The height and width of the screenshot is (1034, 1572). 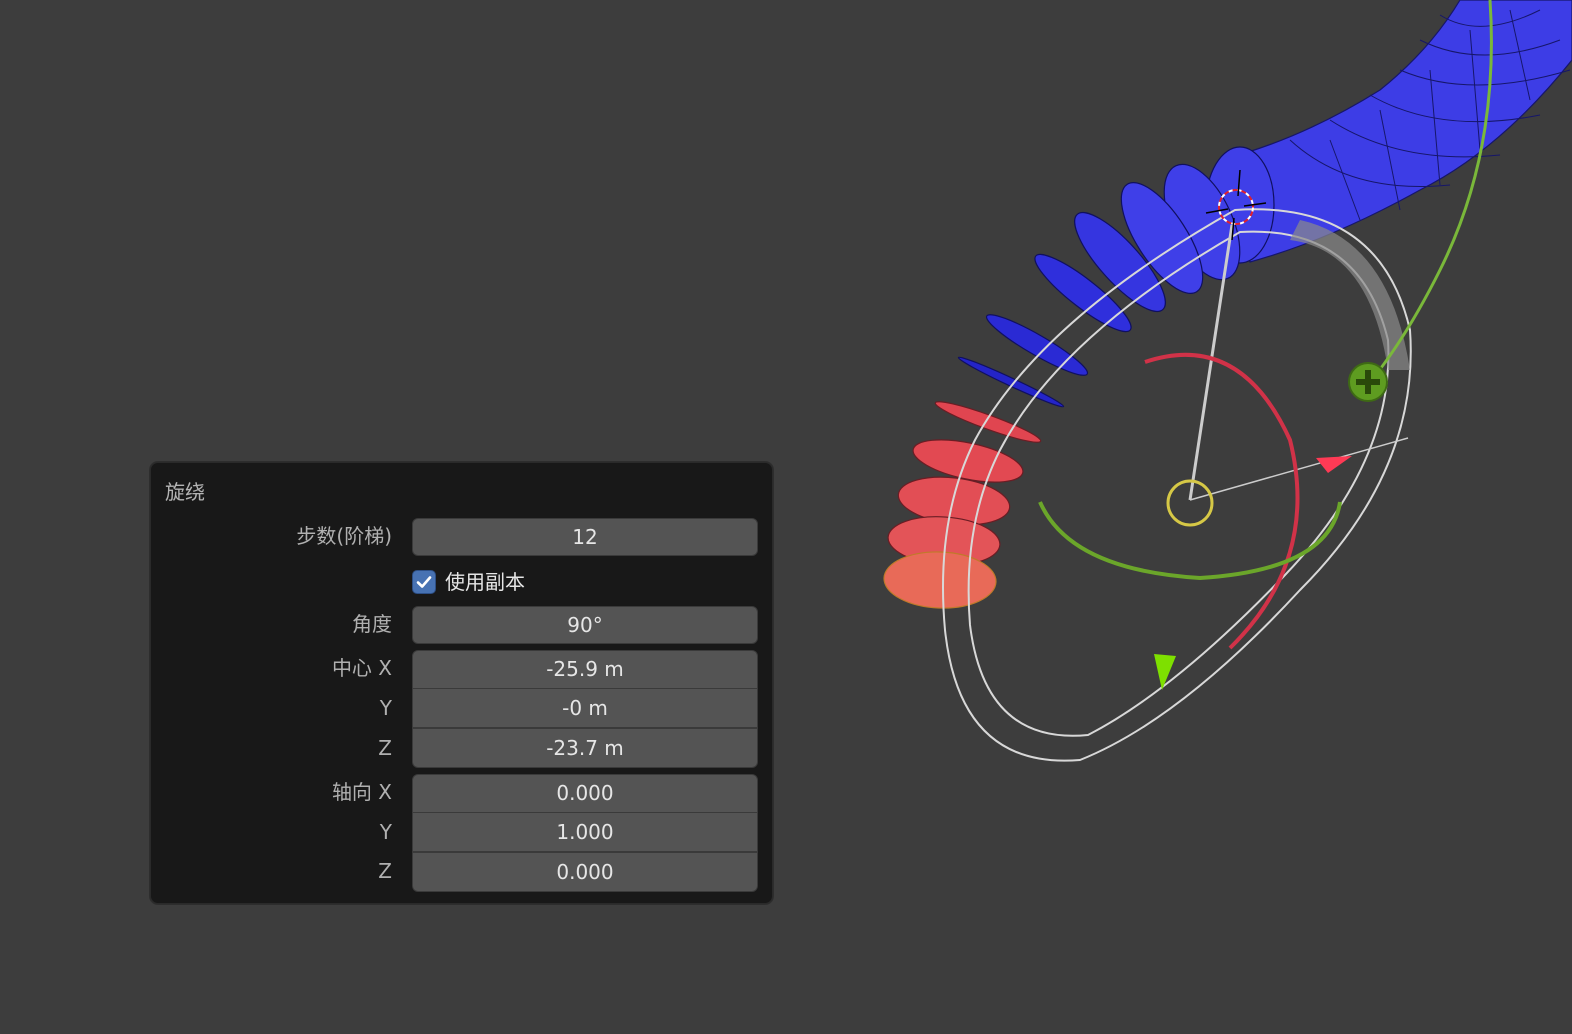 What do you see at coordinates (585, 748) in the screenshot?
I see `center-z-field: -23.7 m` at bounding box center [585, 748].